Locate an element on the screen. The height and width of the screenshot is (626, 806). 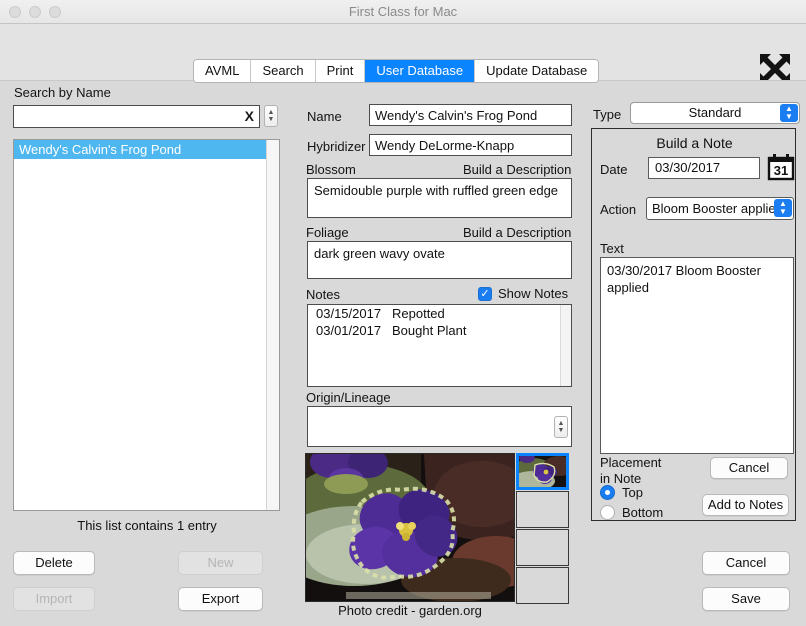
note-date: 03/01/2017 is located at coordinates (349, 330).